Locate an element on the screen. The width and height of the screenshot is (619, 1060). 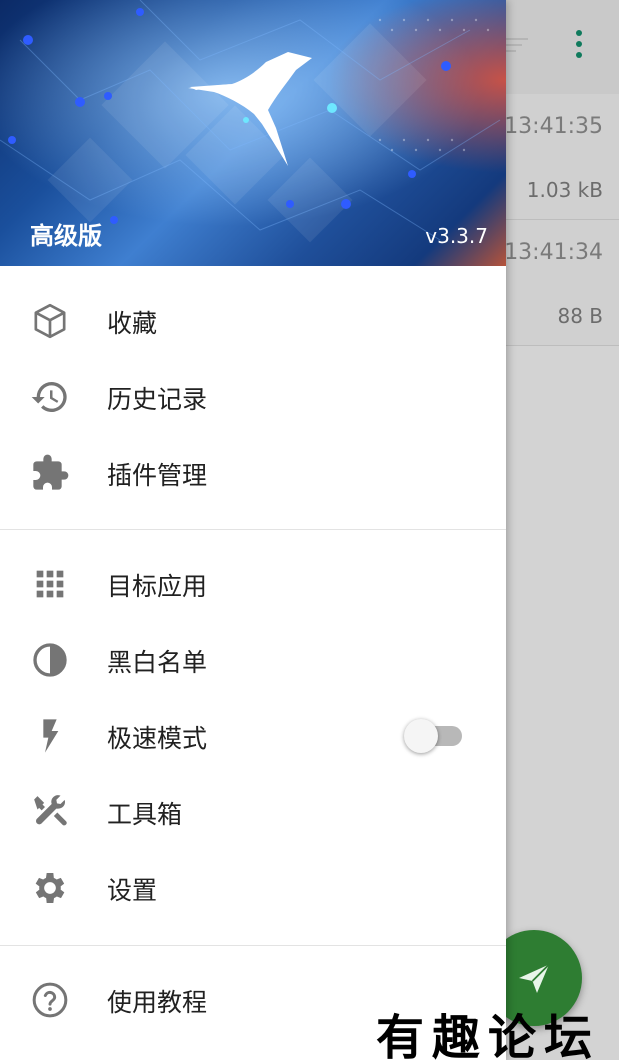
puzzle-icon is located at coordinates (51, 472).